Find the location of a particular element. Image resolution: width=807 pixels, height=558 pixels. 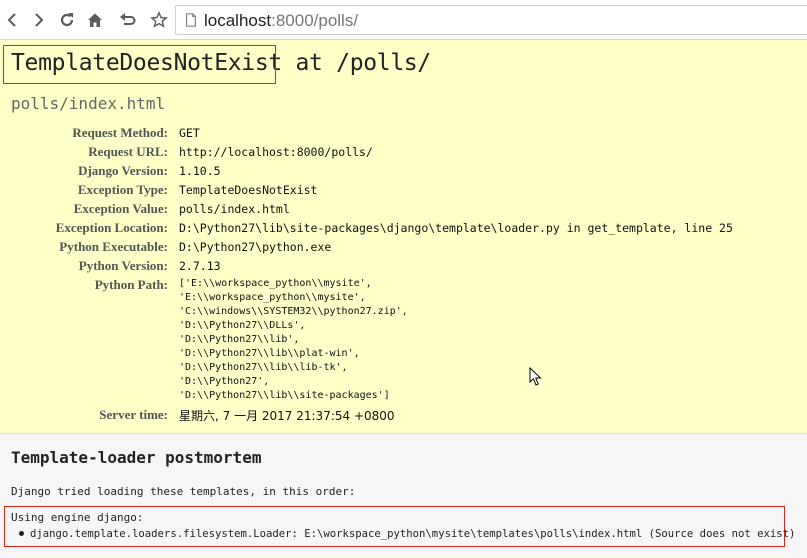

meta-value-request-url: http://localhost:8000/polls/ is located at coordinates (276, 152).